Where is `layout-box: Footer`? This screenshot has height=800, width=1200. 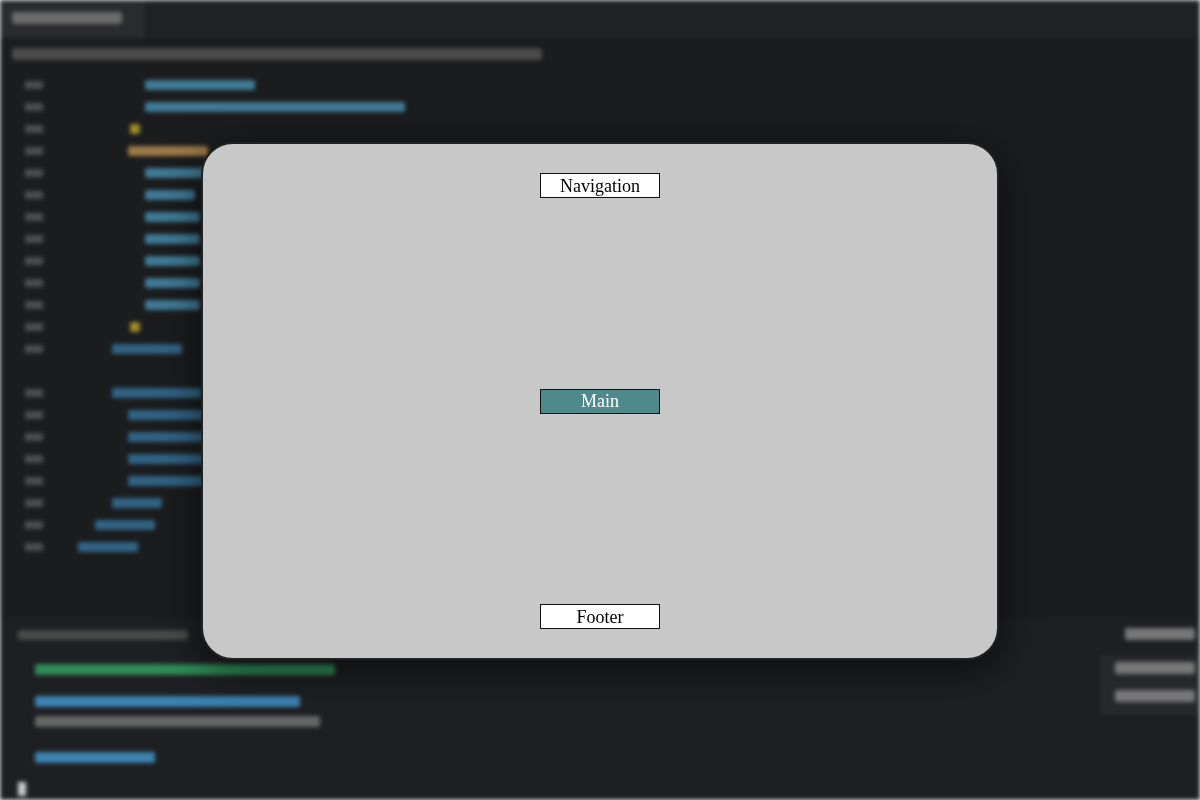
layout-box: Footer is located at coordinates (600, 616).